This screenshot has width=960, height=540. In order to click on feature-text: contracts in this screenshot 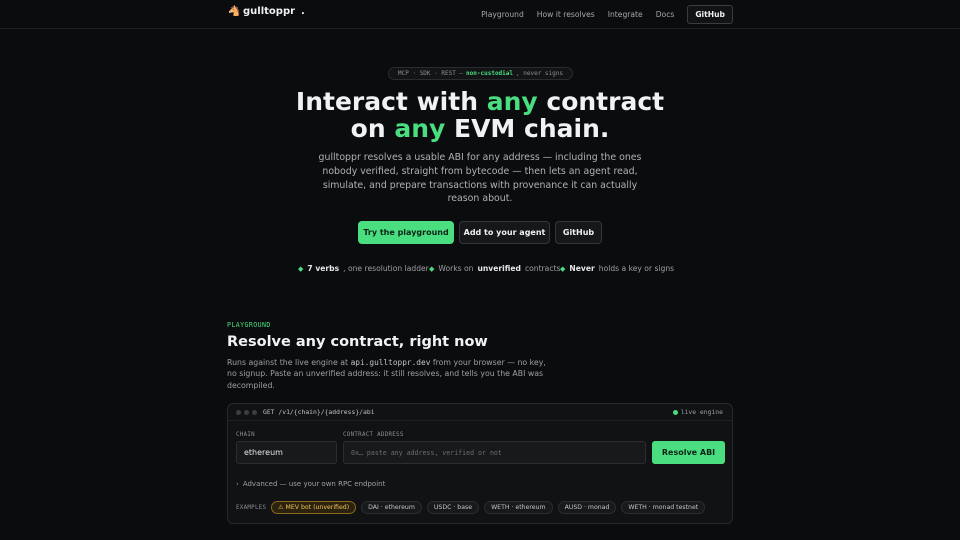, I will do `click(542, 268)`.